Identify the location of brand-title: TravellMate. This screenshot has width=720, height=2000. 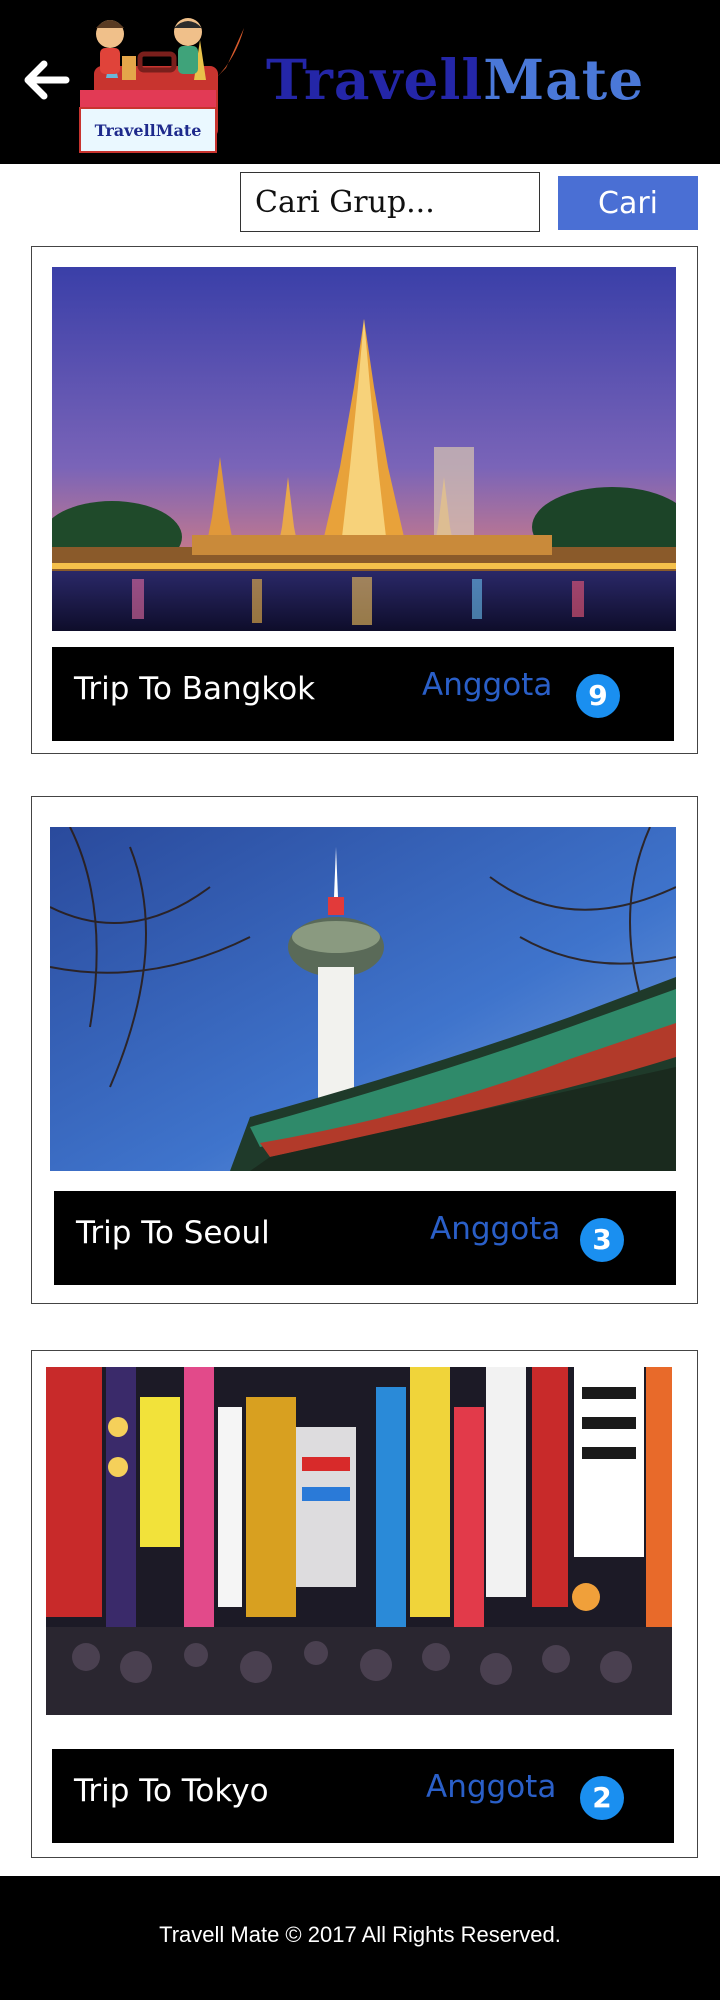
(455, 80).